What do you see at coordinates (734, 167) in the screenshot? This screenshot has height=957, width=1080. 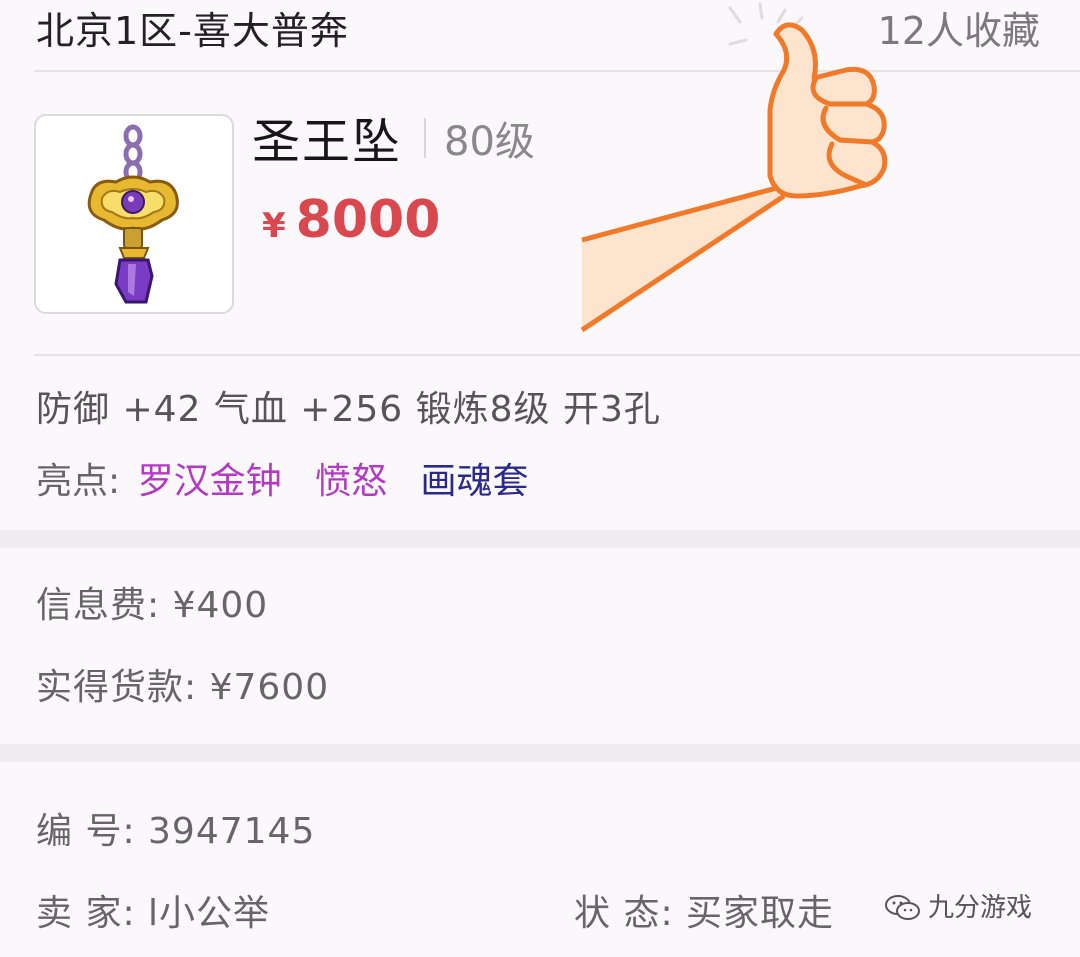 I see `thumbs-up-hand-icon` at bounding box center [734, 167].